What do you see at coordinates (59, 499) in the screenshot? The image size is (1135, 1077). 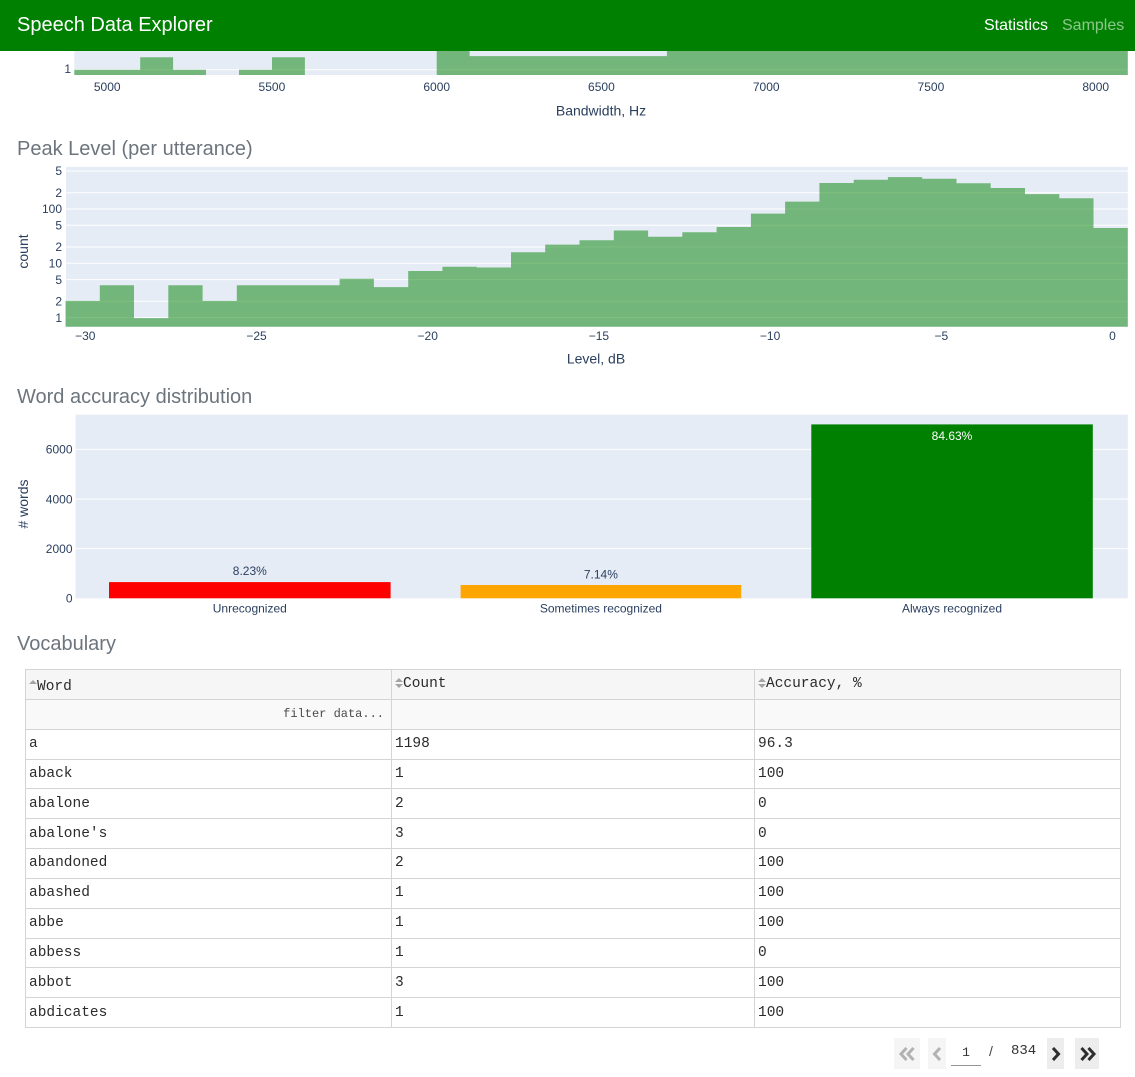 I see `svg-text: 4000` at bounding box center [59, 499].